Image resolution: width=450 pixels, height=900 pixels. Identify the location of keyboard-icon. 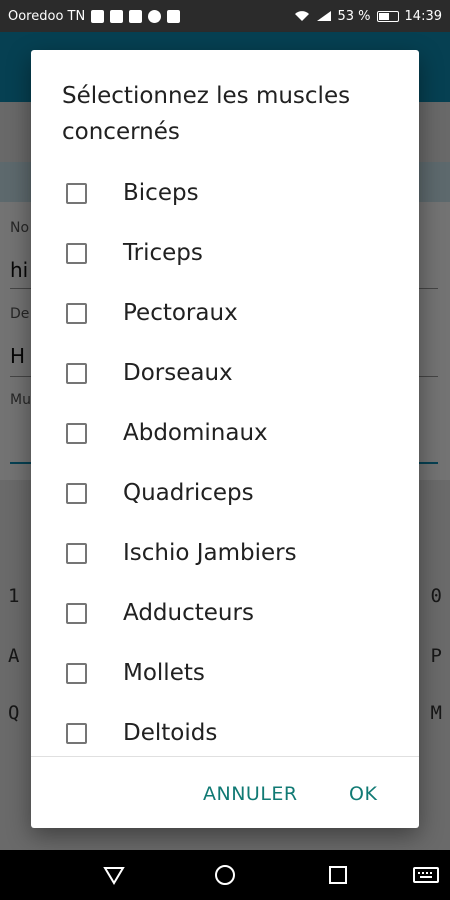
(426, 875).